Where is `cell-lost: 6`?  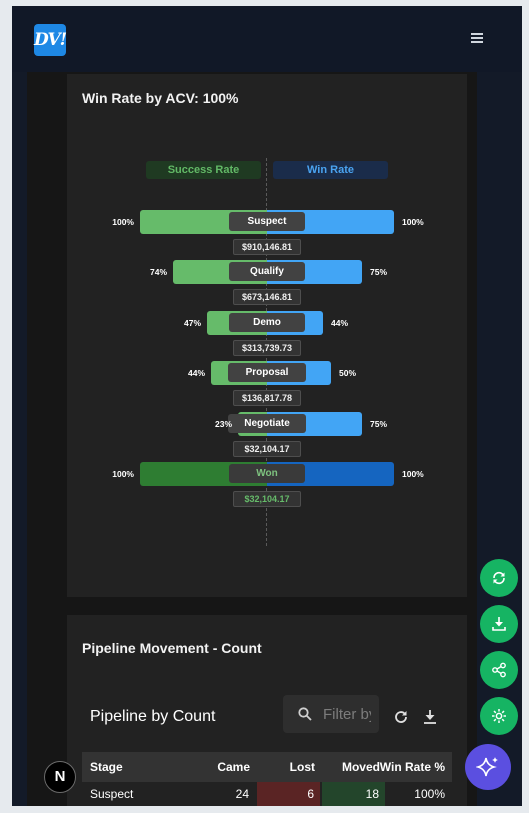
cell-lost: 6 is located at coordinates (288, 794).